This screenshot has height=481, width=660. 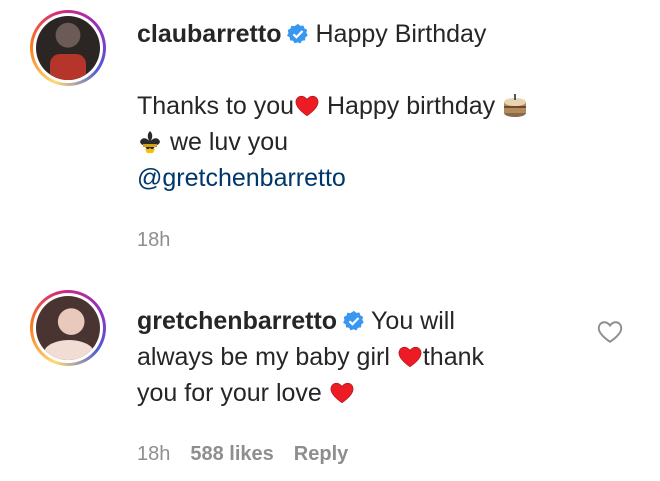 What do you see at coordinates (311, 34) in the screenshot?
I see `comment-header: claubarretto Happy Birthday` at bounding box center [311, 34].